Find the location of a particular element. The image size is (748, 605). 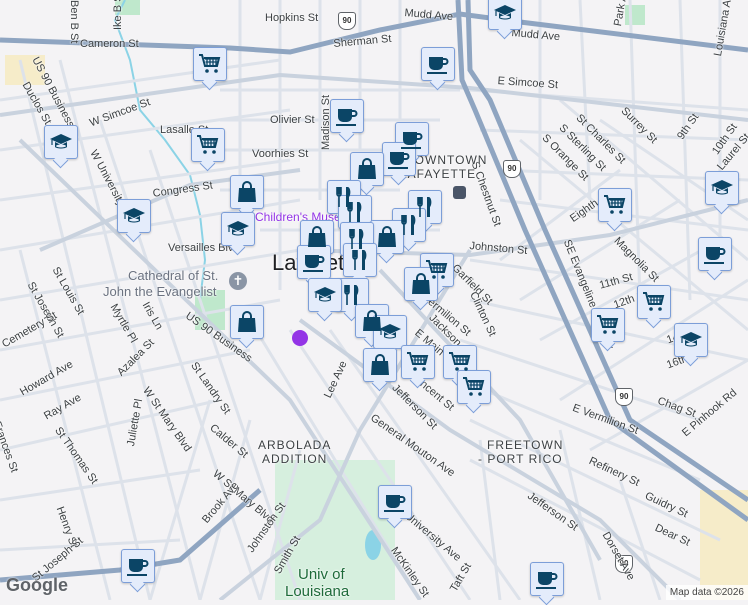

area-label: ADDITION is located at coordinates (295, 459).